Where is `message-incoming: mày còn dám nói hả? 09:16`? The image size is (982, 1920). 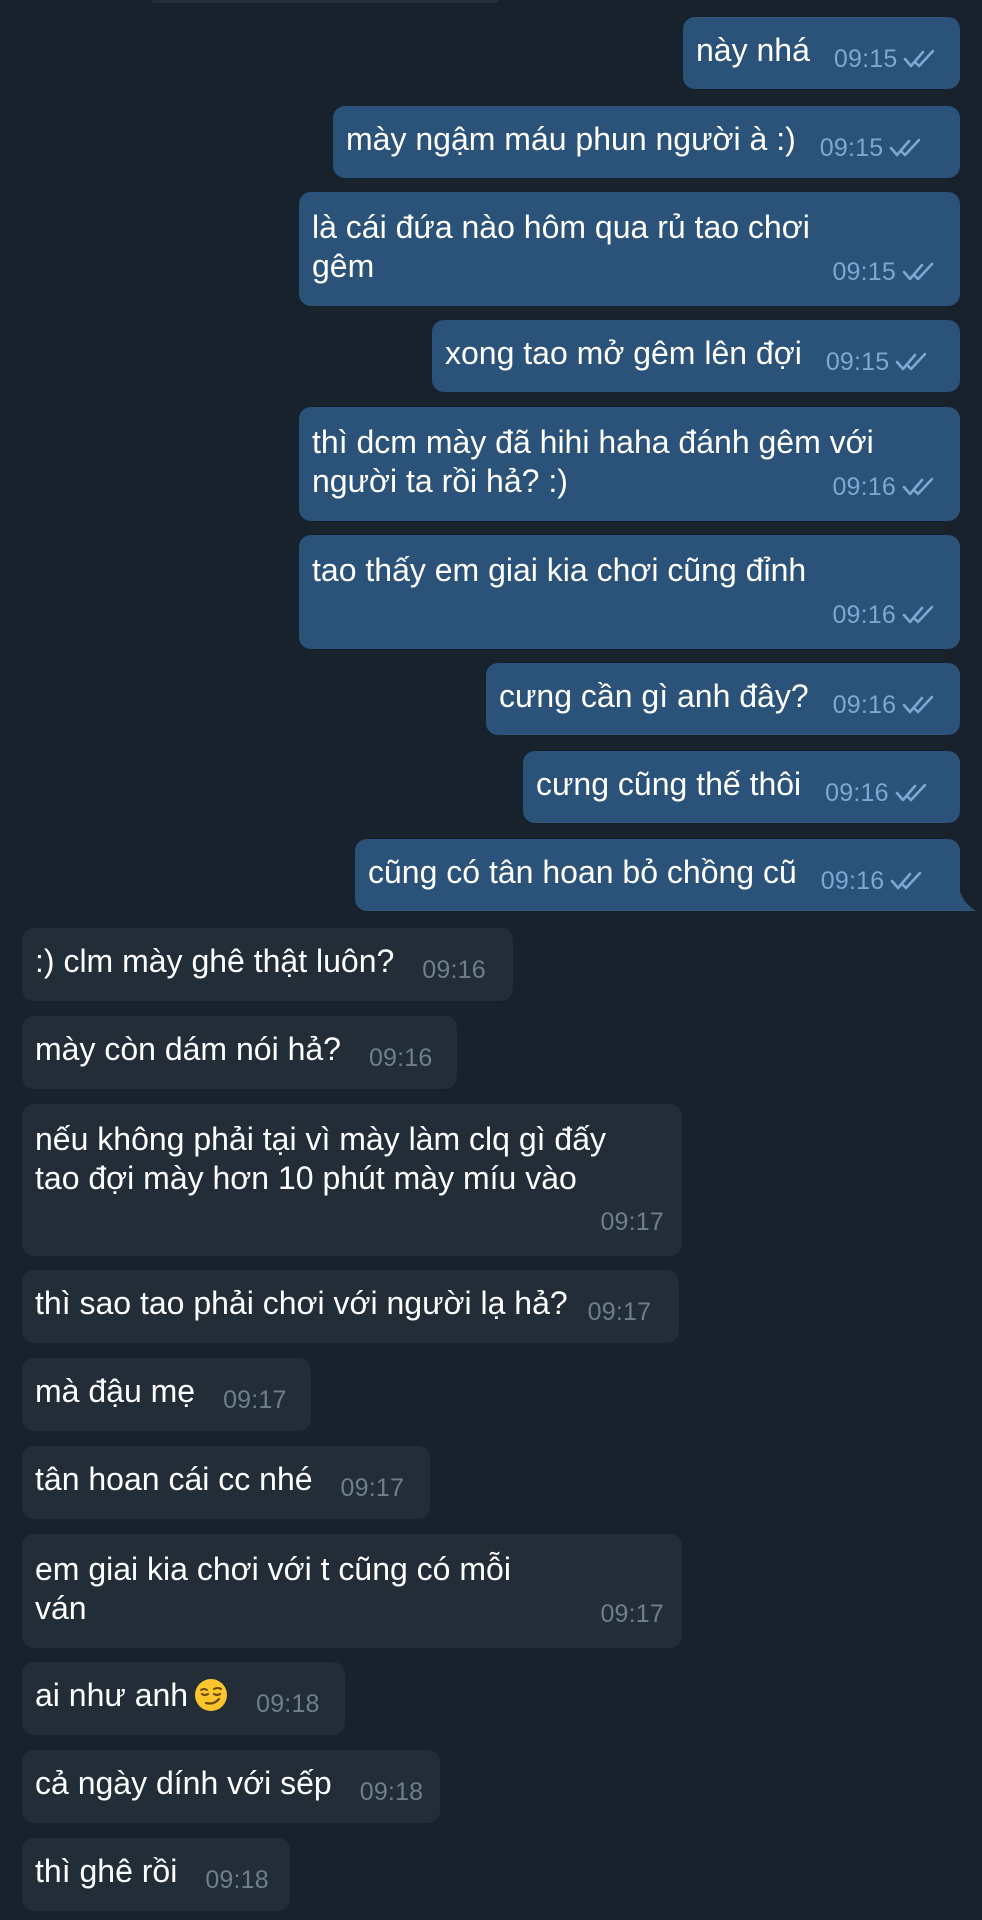 message-incoming: mày còn dám nói hả? 09:16 is located at coordinates (239, 1052).